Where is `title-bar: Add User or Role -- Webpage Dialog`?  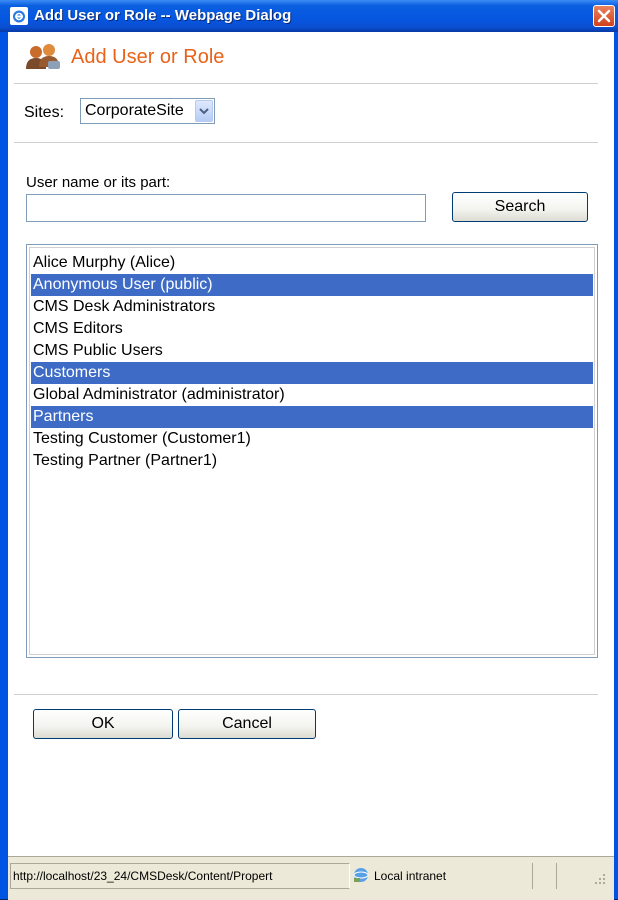
title-bar: Add User or Role -- Webpage Dialog is located at coordinates (309, 16).